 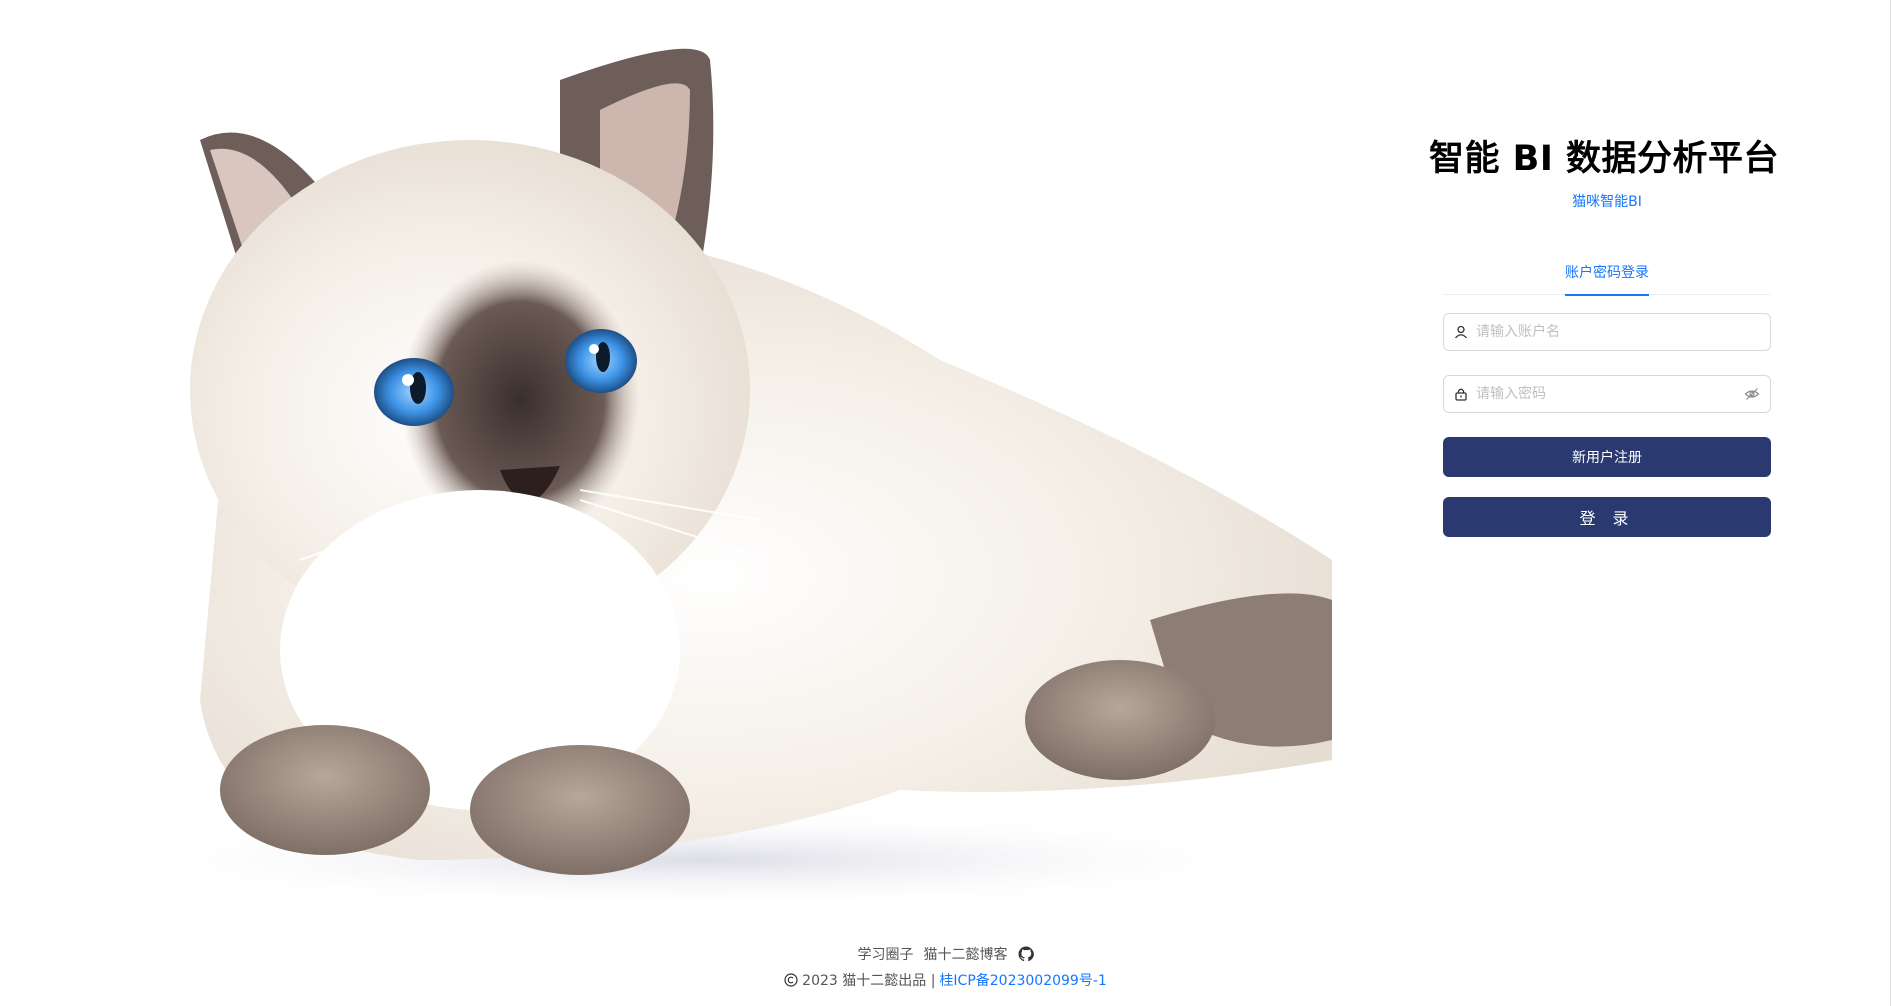 I want to click on password-field, so click(x=1607, y=394).